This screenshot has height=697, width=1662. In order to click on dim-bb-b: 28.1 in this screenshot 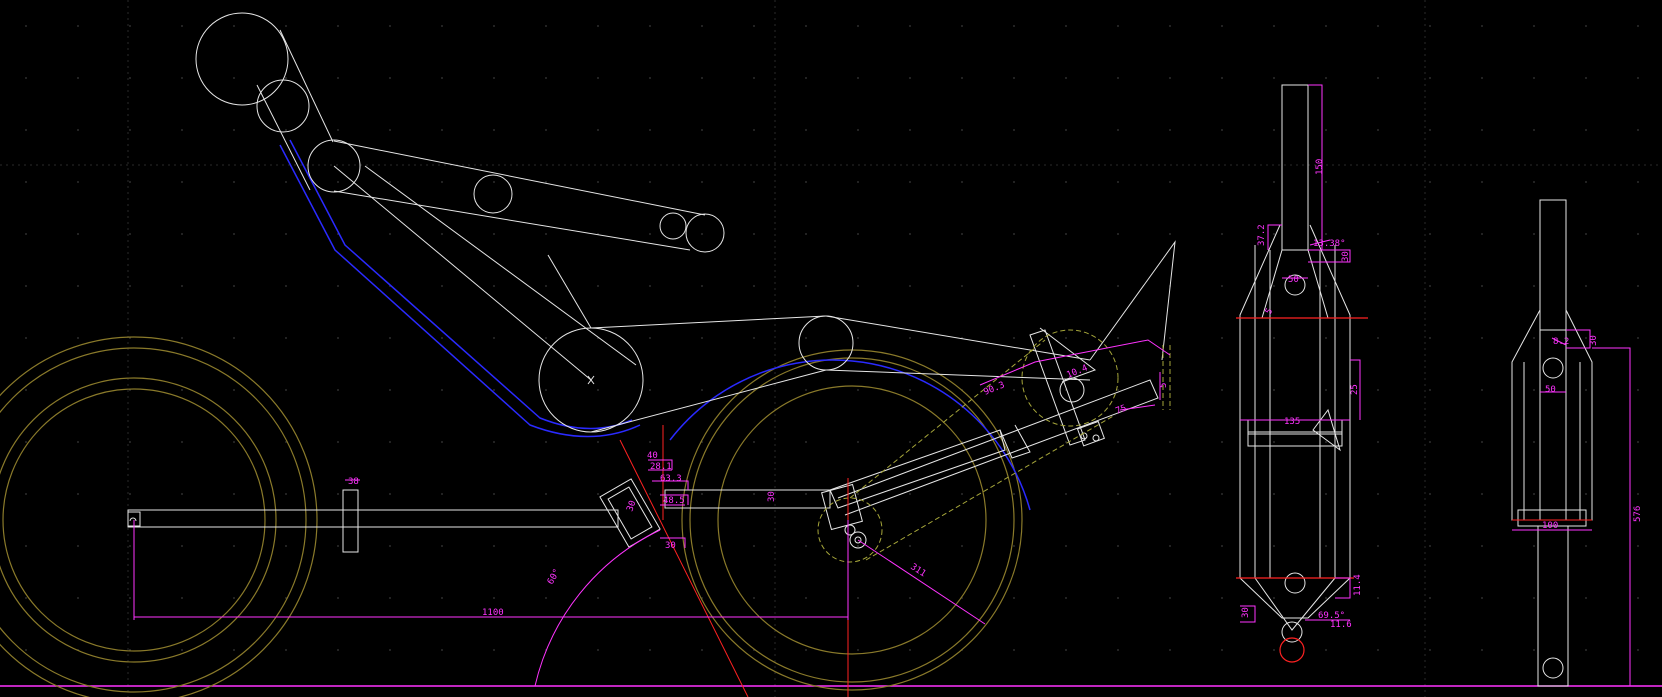, I will do `click(661, 467)`.